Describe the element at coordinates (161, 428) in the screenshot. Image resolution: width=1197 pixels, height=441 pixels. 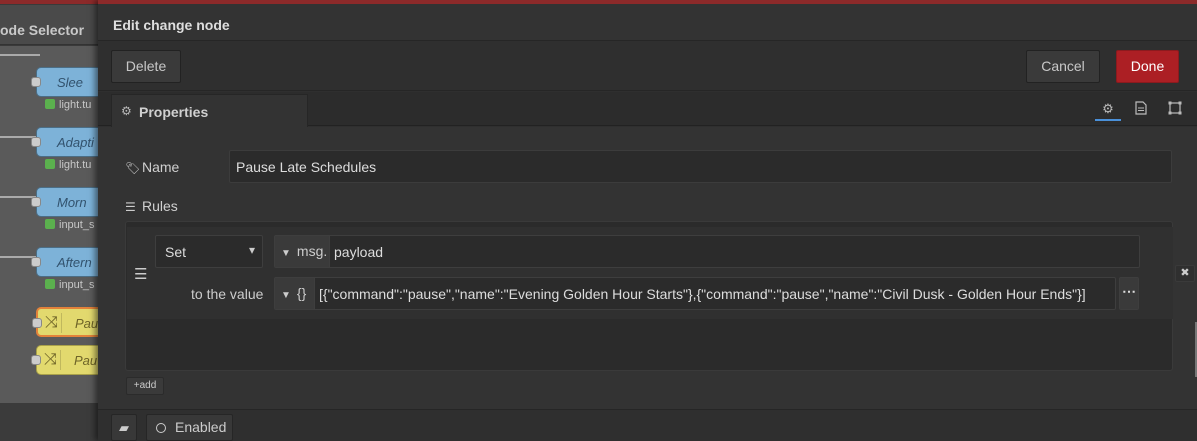
I see `circle-icon` at that location.